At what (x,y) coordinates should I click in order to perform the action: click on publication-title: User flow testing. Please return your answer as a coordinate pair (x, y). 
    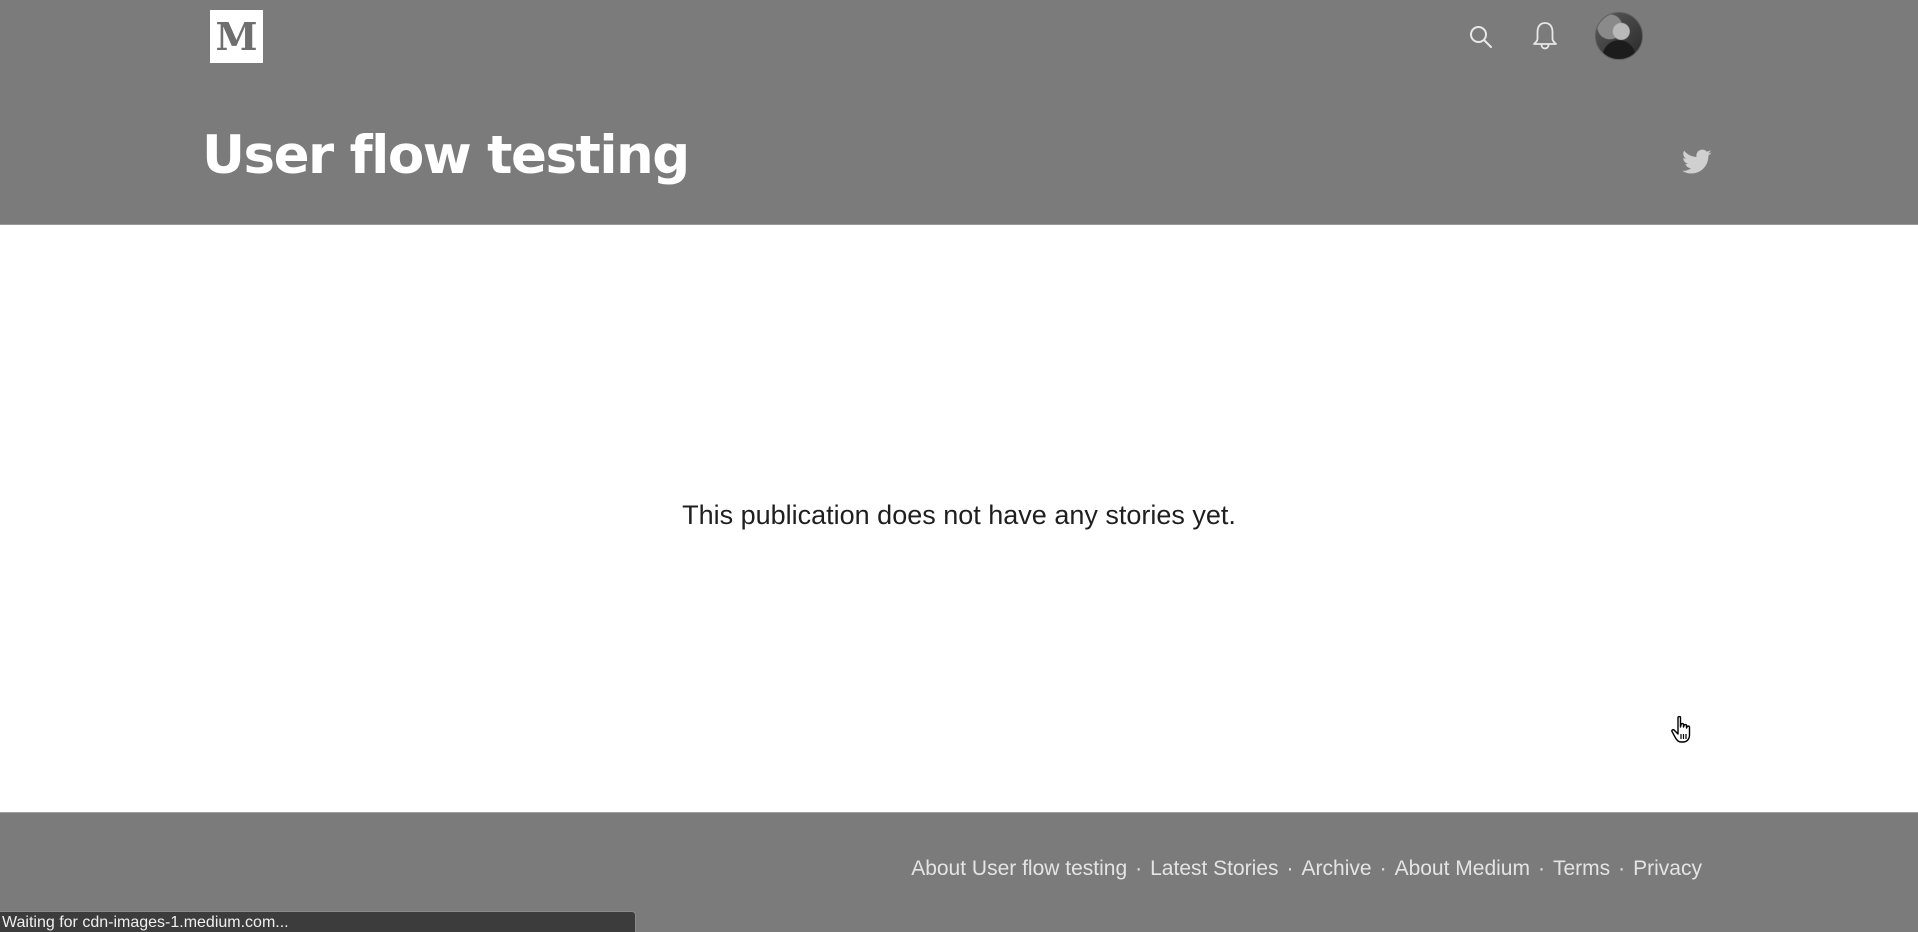
    Looking at the image, I should click on (446, 156).